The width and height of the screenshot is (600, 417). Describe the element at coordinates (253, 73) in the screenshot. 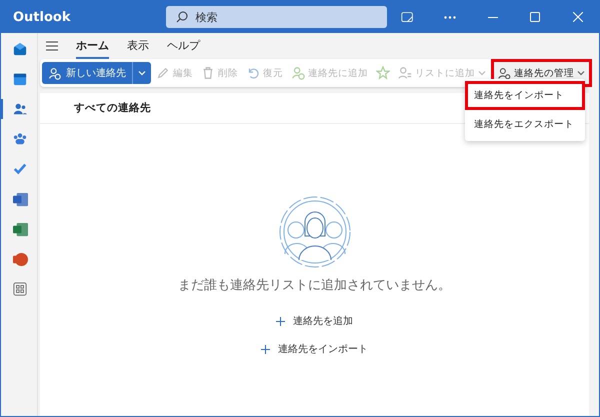

I see `undo-icon` at that location.